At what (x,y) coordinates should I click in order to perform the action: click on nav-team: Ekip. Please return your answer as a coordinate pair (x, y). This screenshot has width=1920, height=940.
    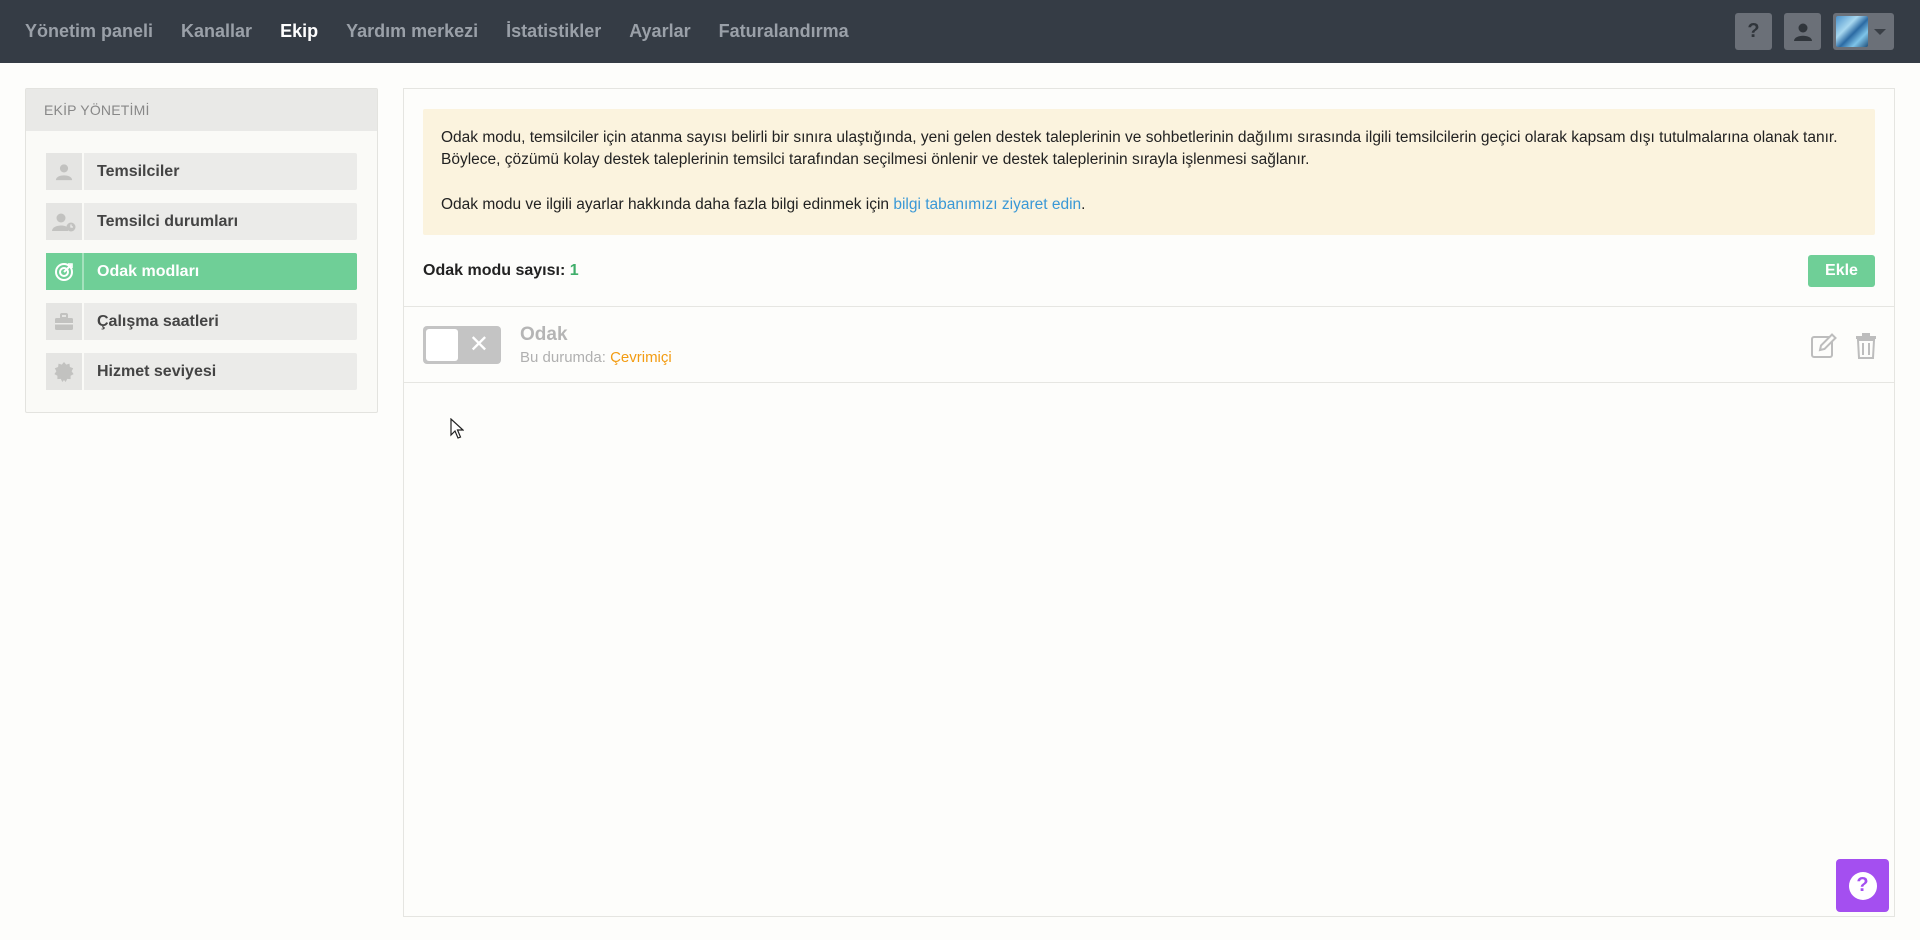
    Looking at the image, I should click on (299, 31).